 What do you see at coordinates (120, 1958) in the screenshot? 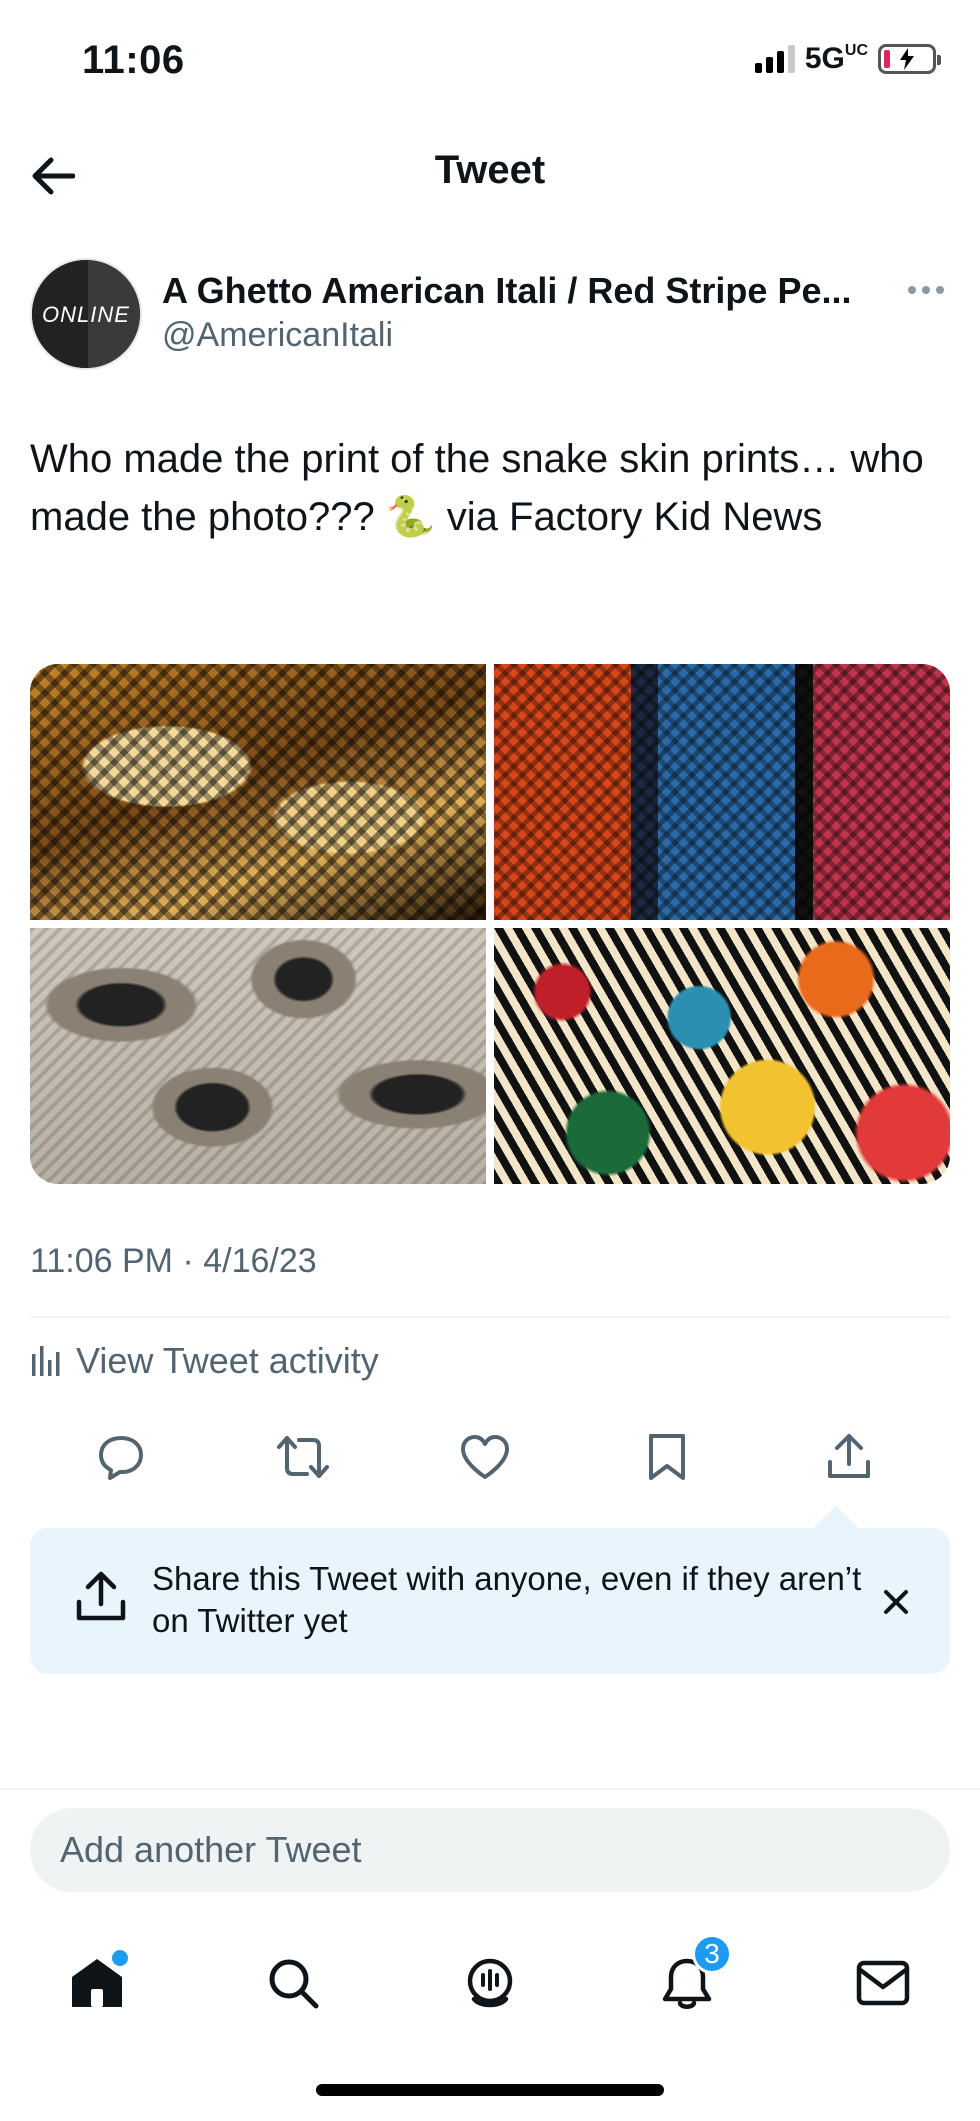
I see `home-notification-dot` at bounding box center [120, 1958].